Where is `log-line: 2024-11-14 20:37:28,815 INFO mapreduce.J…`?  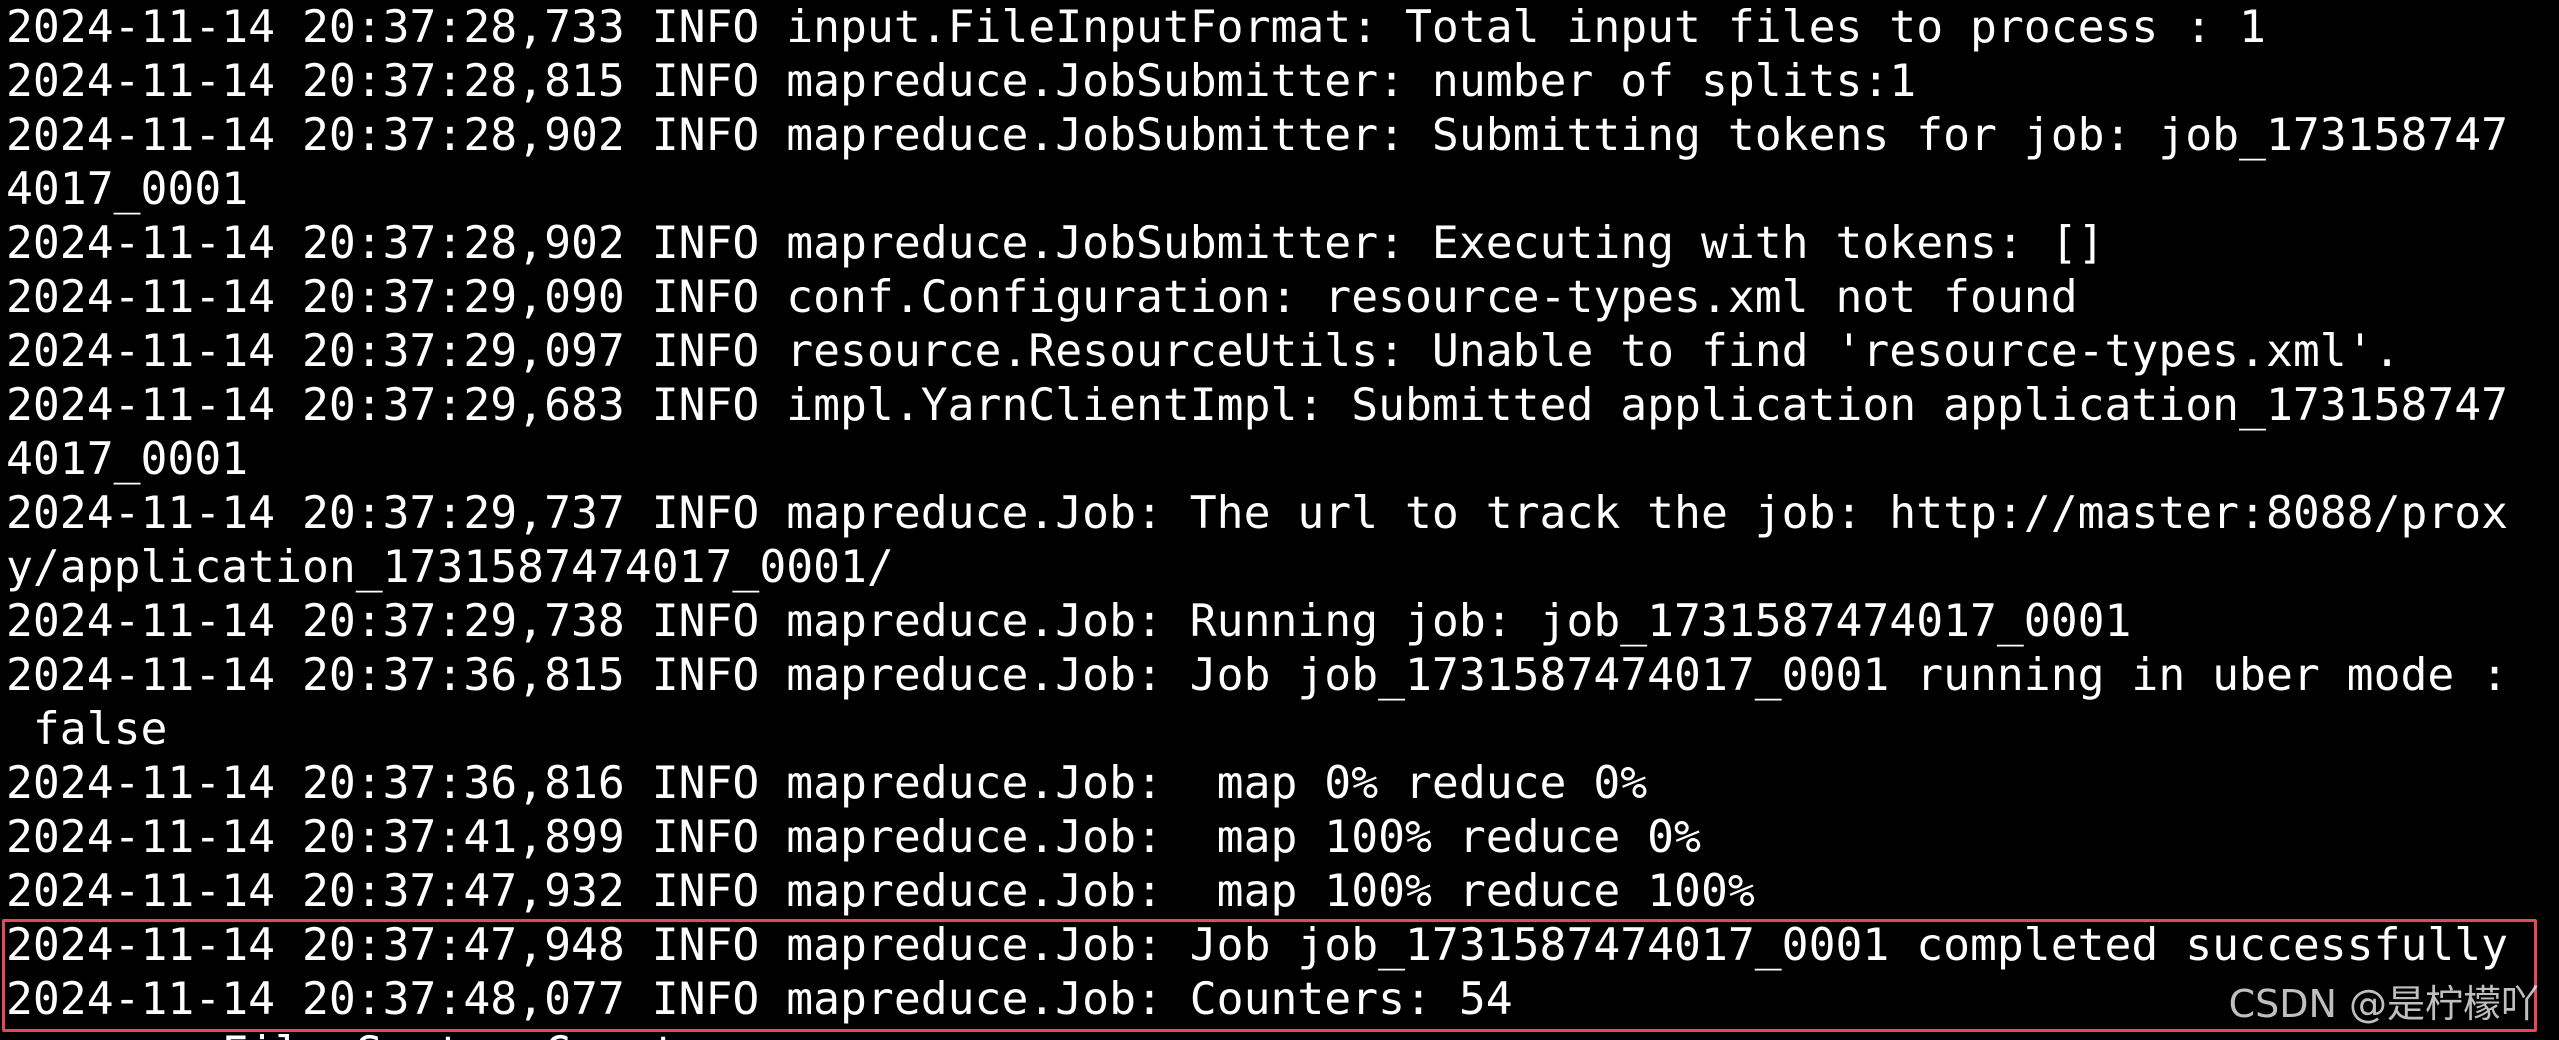 log-line: 2024-11-14 20:37:28,815 INFO mapreduce.J… is located at coordinates (961, 81).